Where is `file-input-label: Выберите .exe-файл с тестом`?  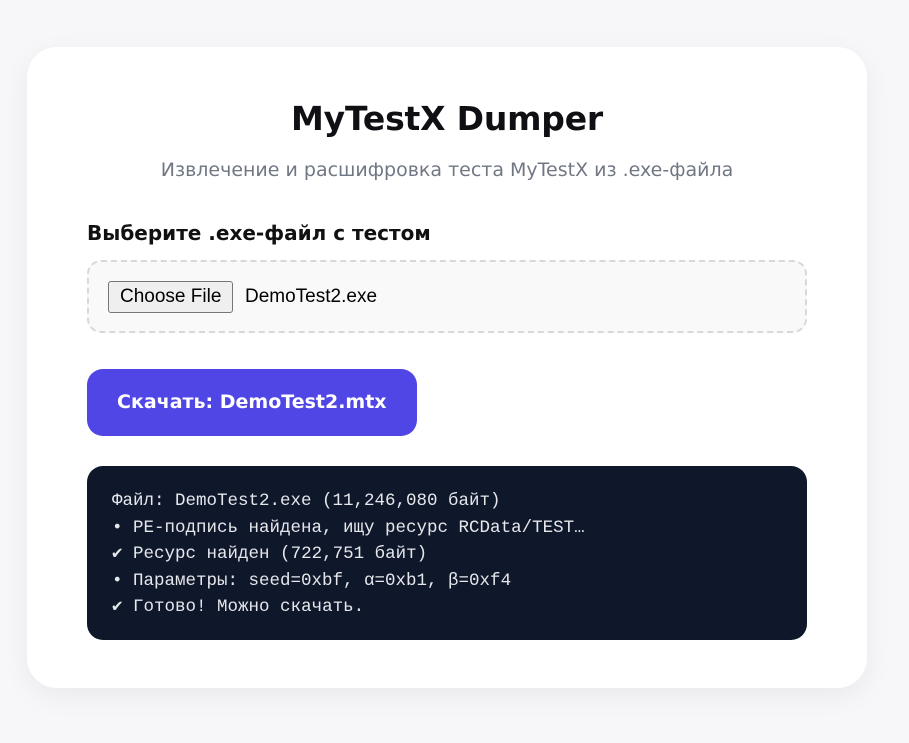 file-input-label: Выберите .exe-файл с тестом is located at coordinates (259, 233).